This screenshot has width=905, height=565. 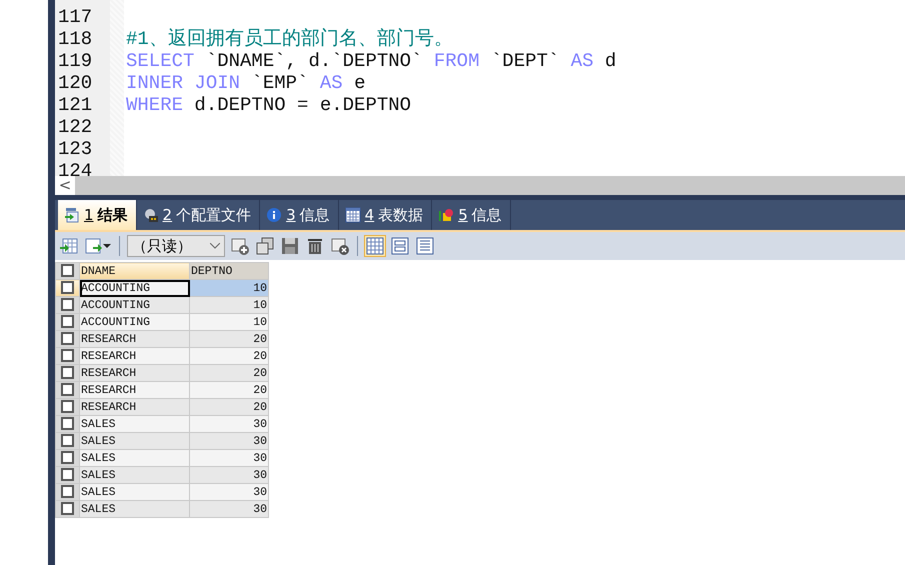 What do you see at coordinates (135, 271) in the screenshot?
I see `column-header: DNAME` at bounding box center [135, 271].